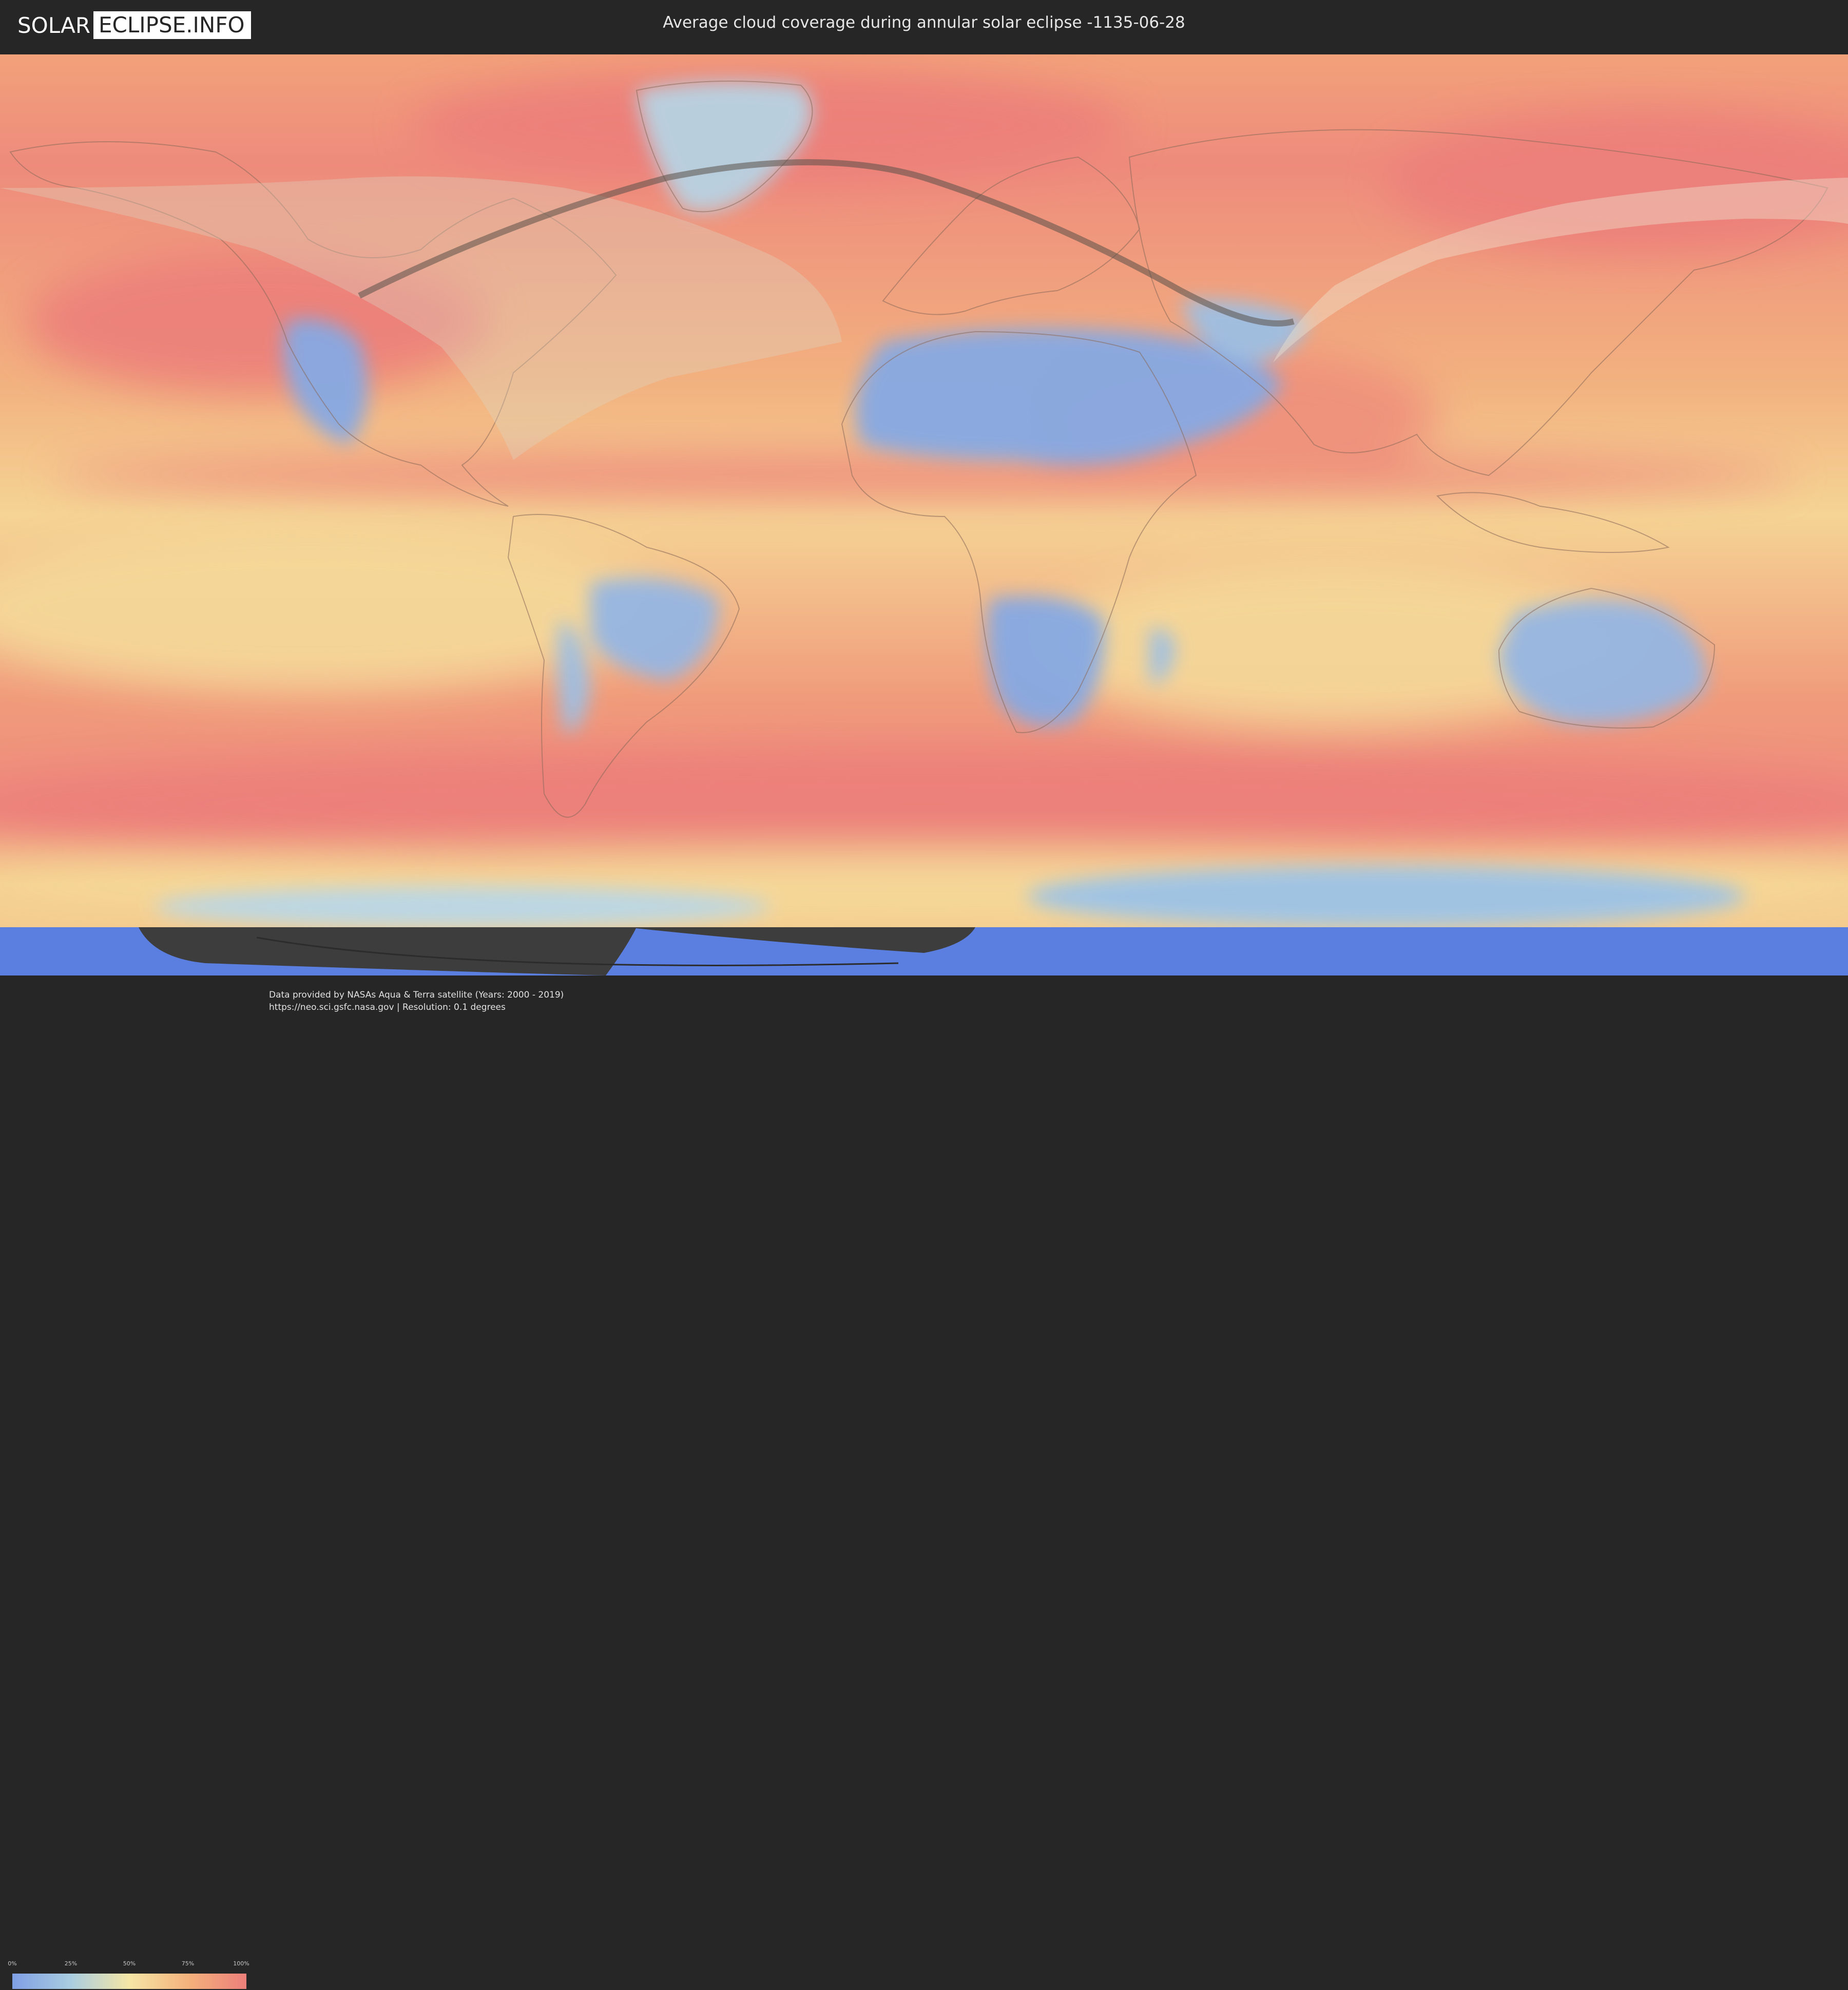 This screenshot has width=1848, height=1990. What do you see at coordinates (129, 1963) in the screenshot?
I see `legend-tick-50: 50%` at bounding box center [129, 1963].